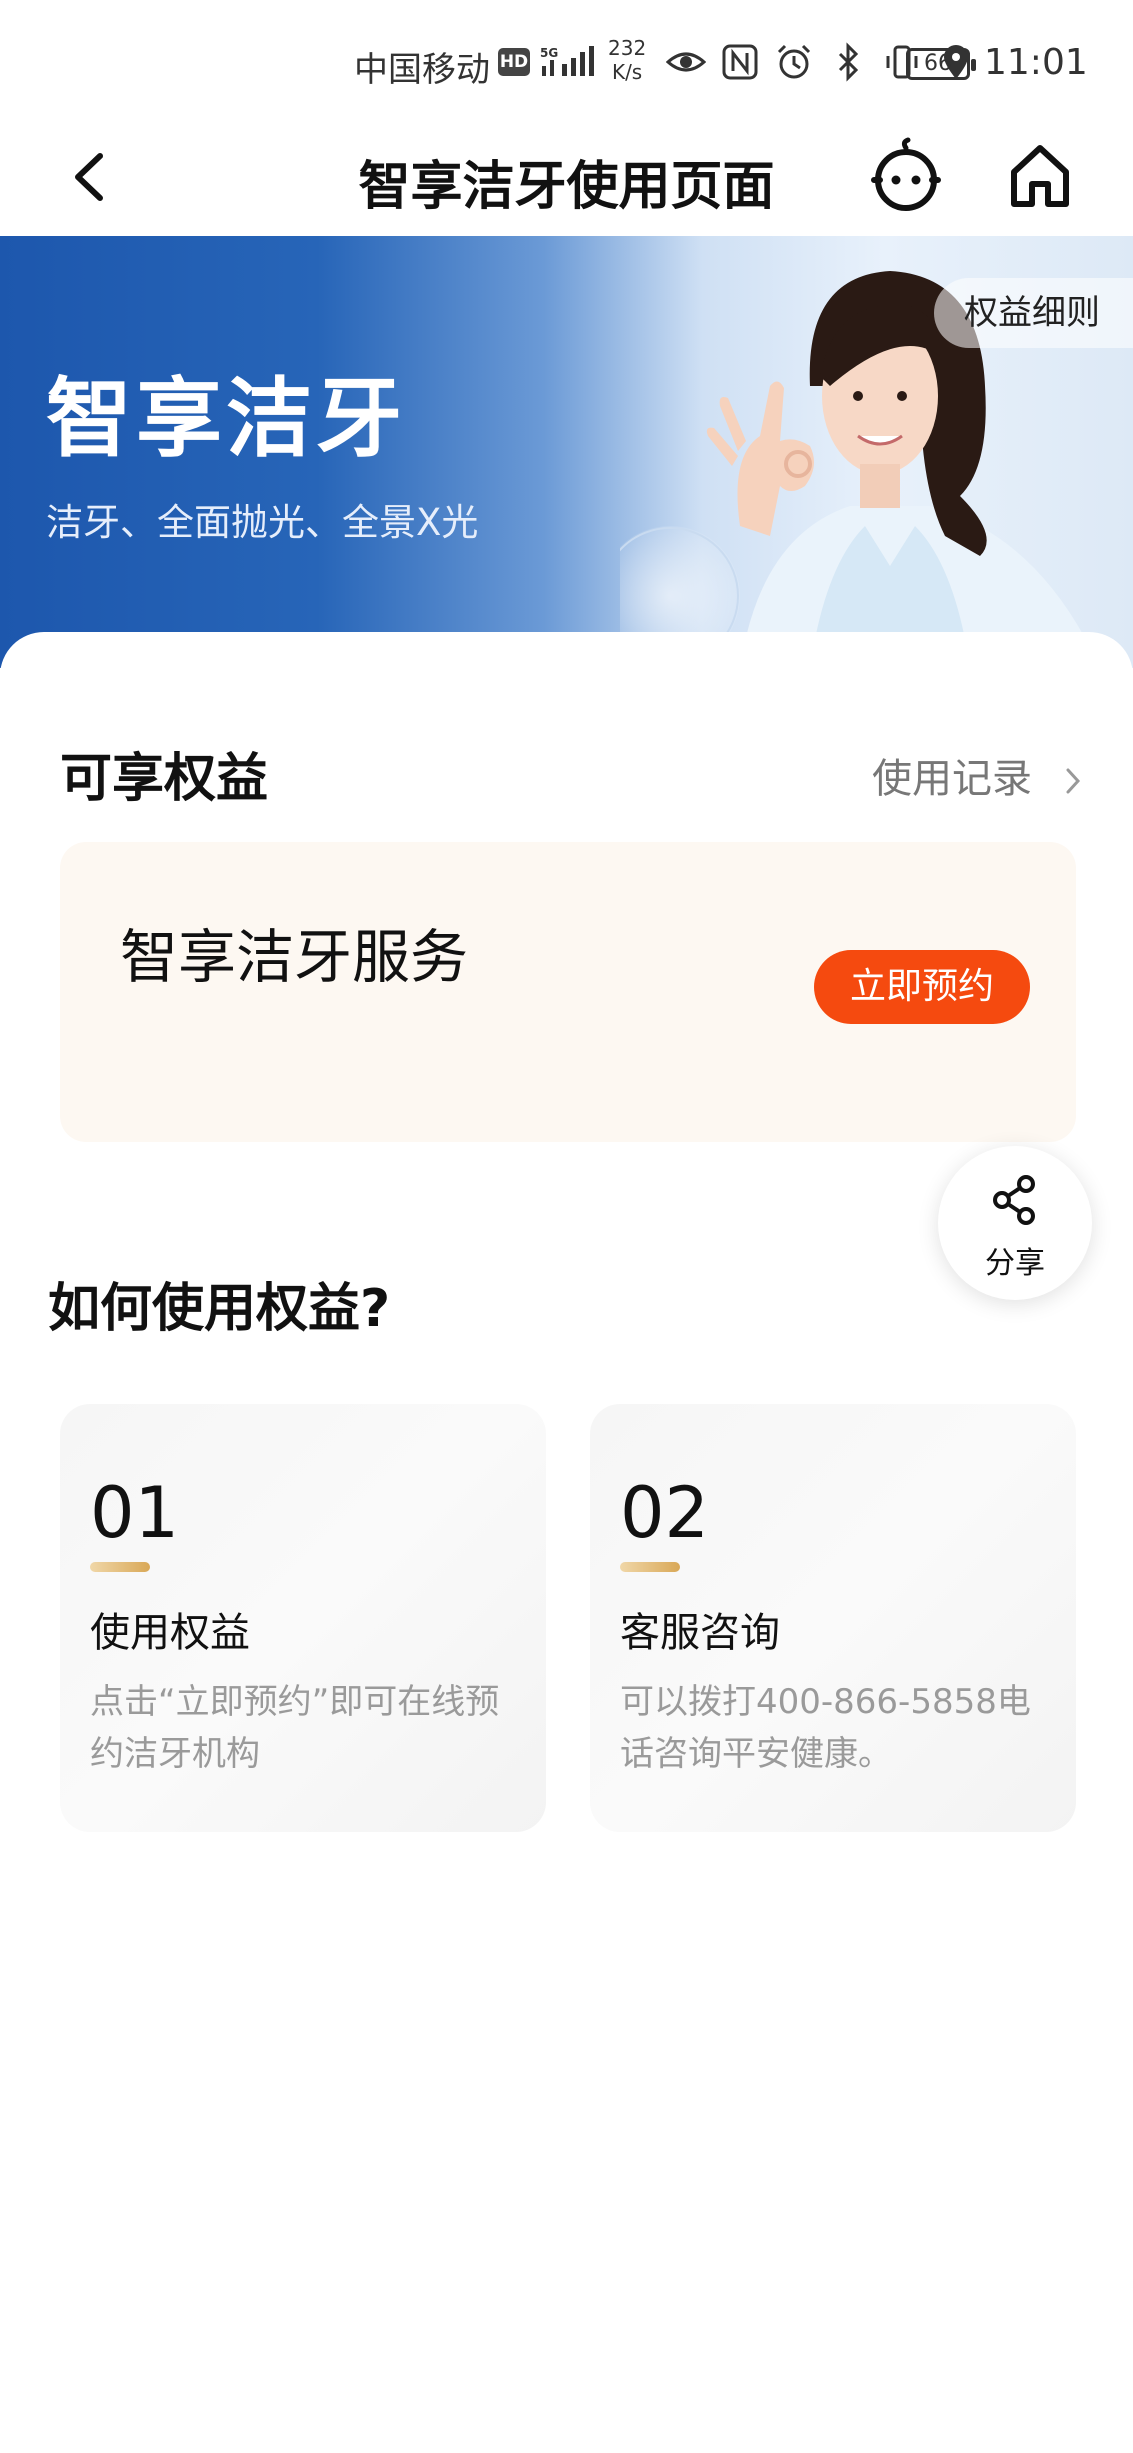 This screenshot has width=1133, height=2453. Describe the element at coordinates (514, 62) in the screenshot. I see `hd-badge: HD` at that location.